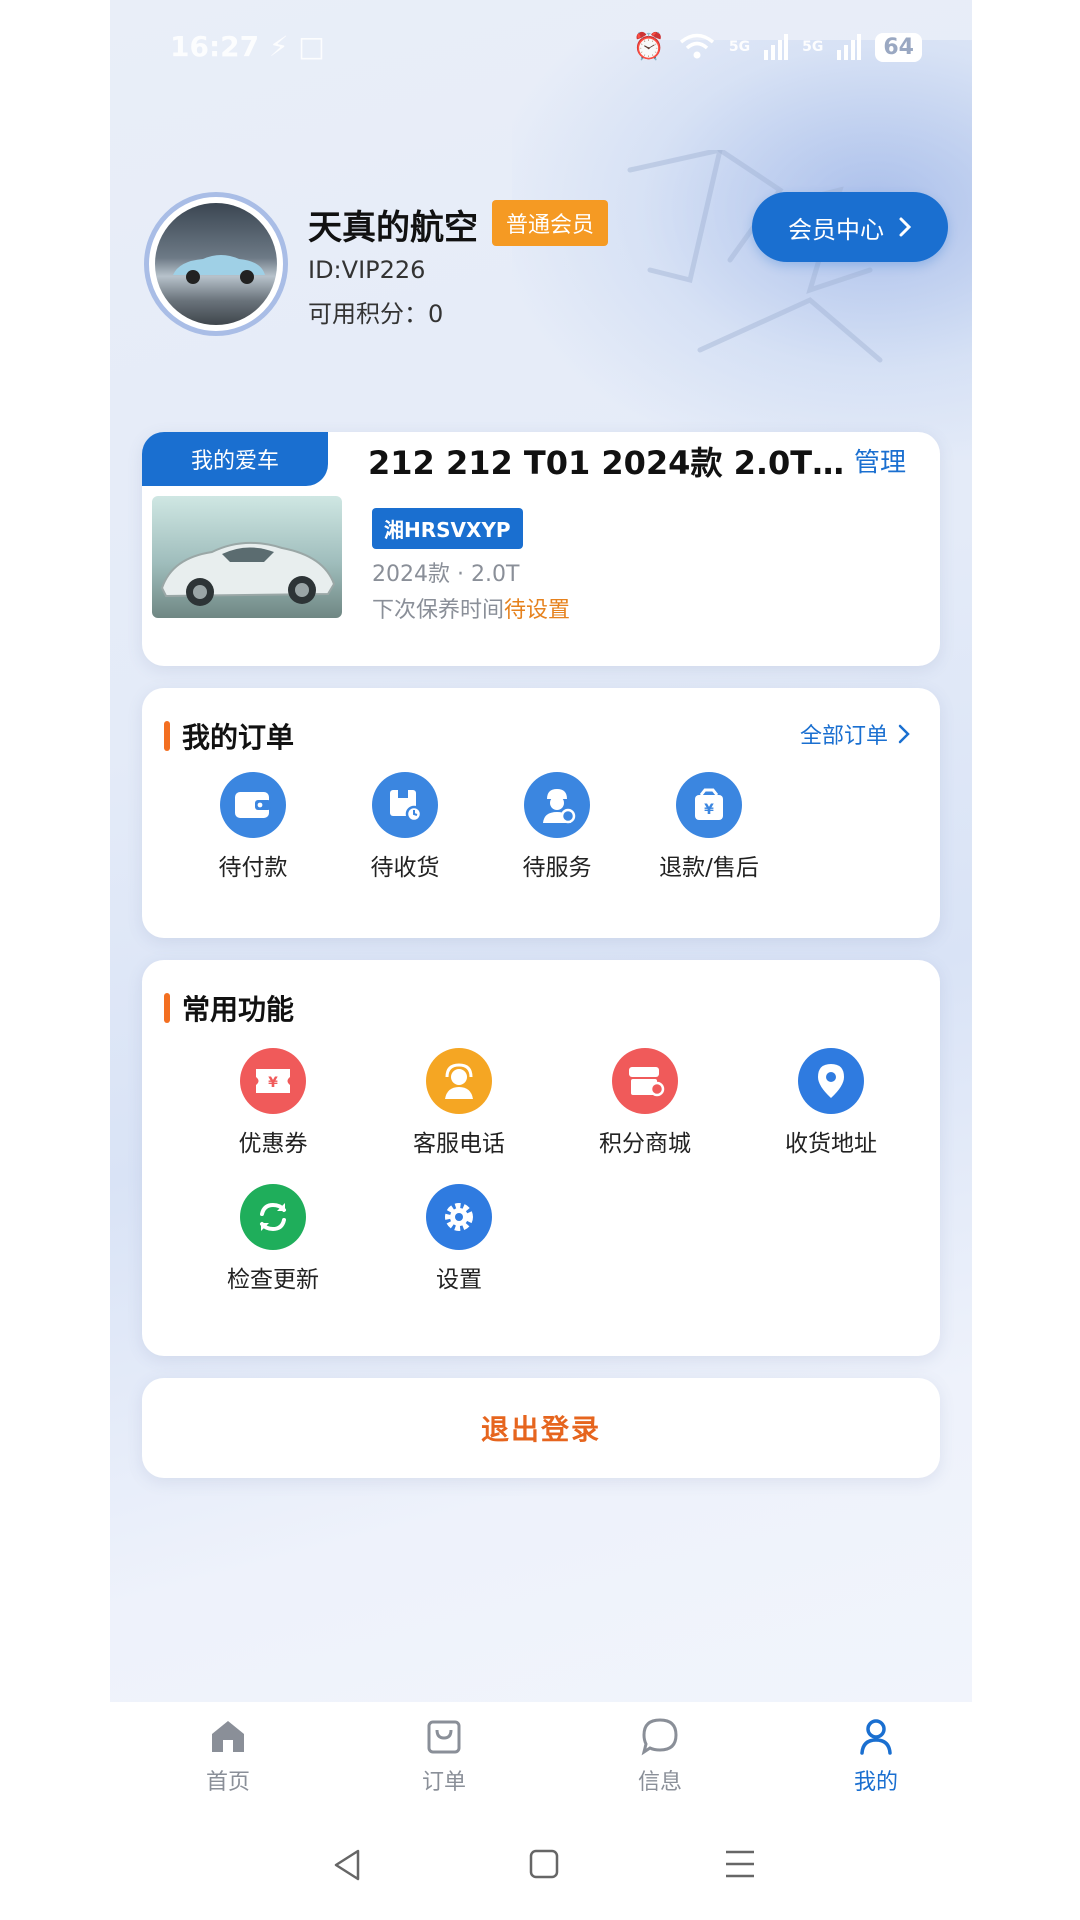  Describe the element at coordinates (376, 314) in the screenshot. I see `user-points: 可用积分：0` at that location.